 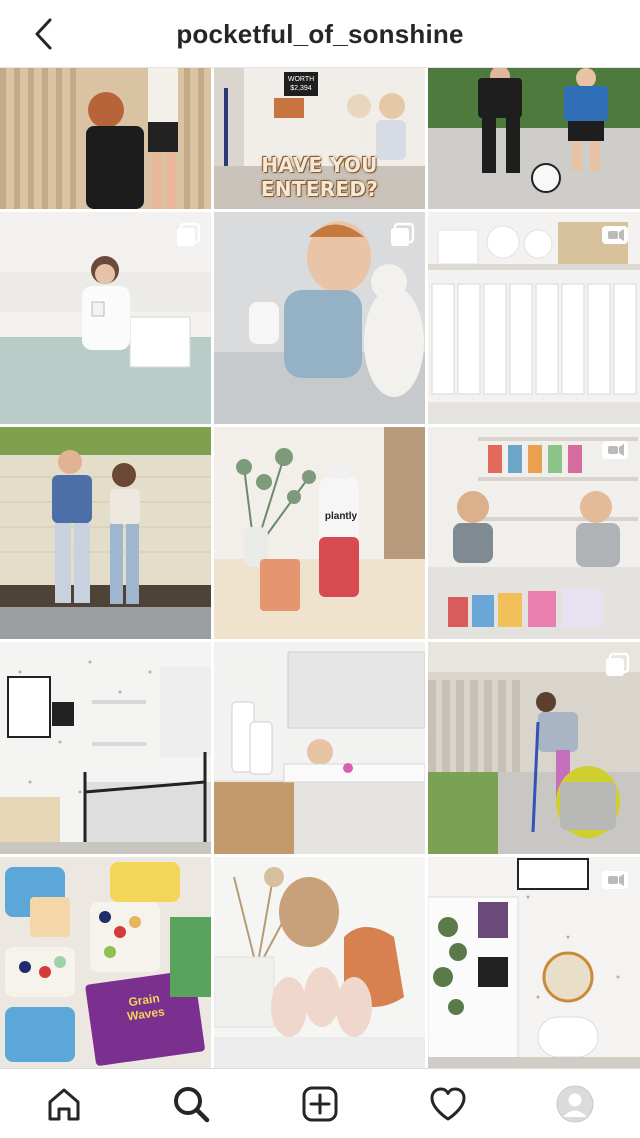 I want to click on promo-sign: WORTH $2,394, so click(x=301, y=84).